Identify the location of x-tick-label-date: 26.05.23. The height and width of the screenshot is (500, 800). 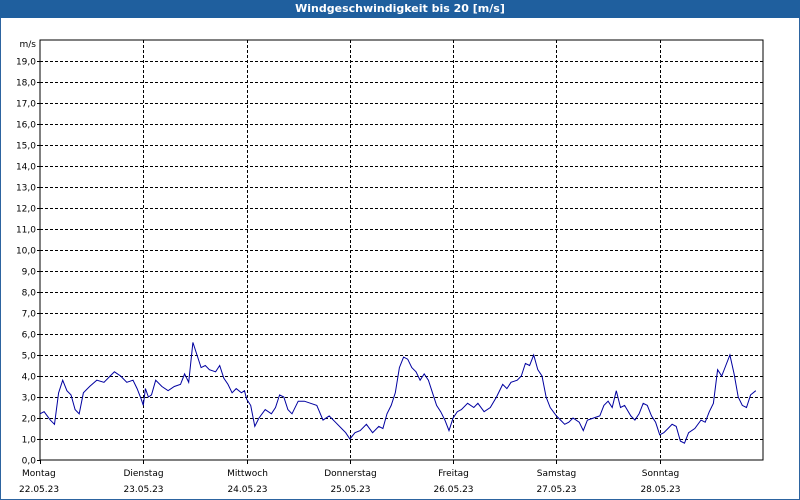
(453, 490).